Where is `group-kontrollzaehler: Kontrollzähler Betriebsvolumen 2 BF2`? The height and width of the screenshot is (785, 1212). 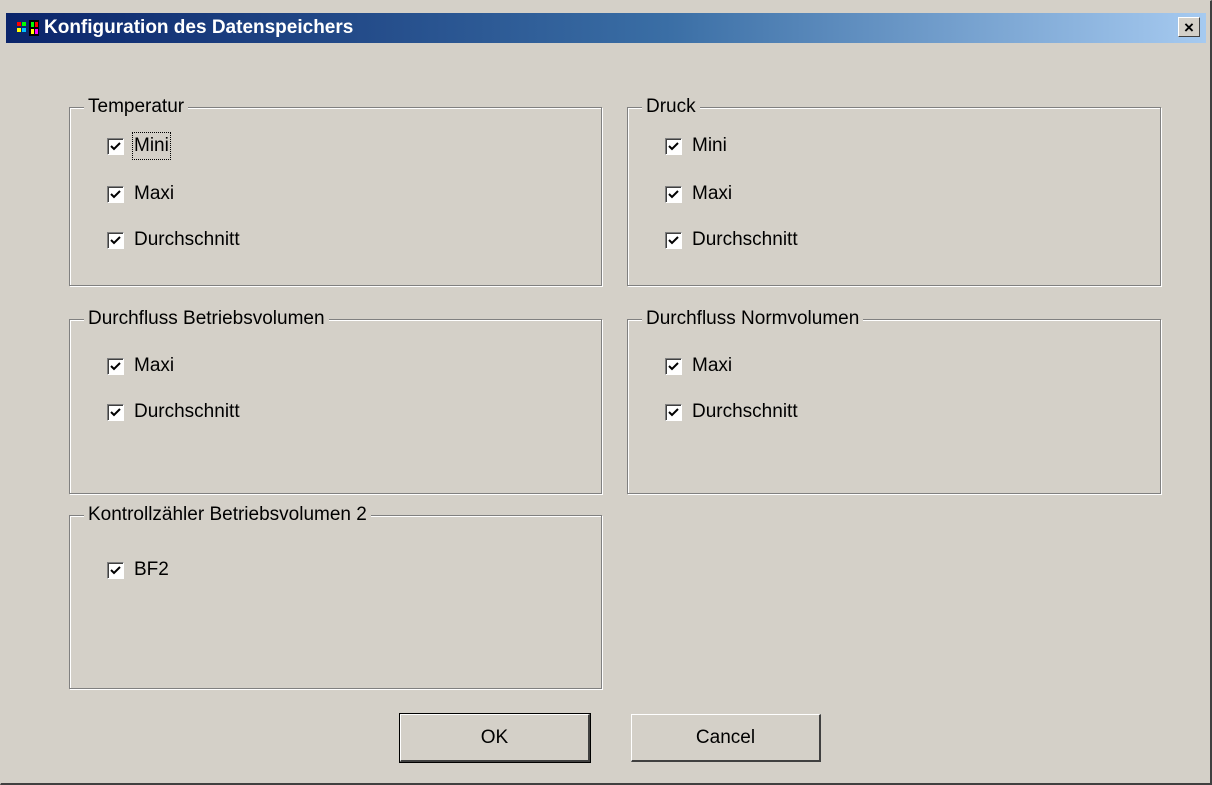
group-kontrollzaehler: Kontrollzähler Betriebsvolumen 2 BF2 is located at coordinates (335, 596).